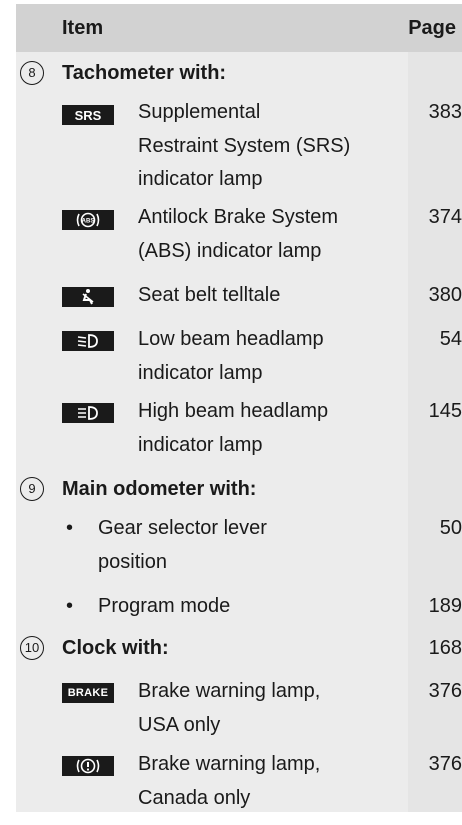  Describe the element at coordinates (88, 413) in the screenshot. I see `high-beam-icon` at that location.